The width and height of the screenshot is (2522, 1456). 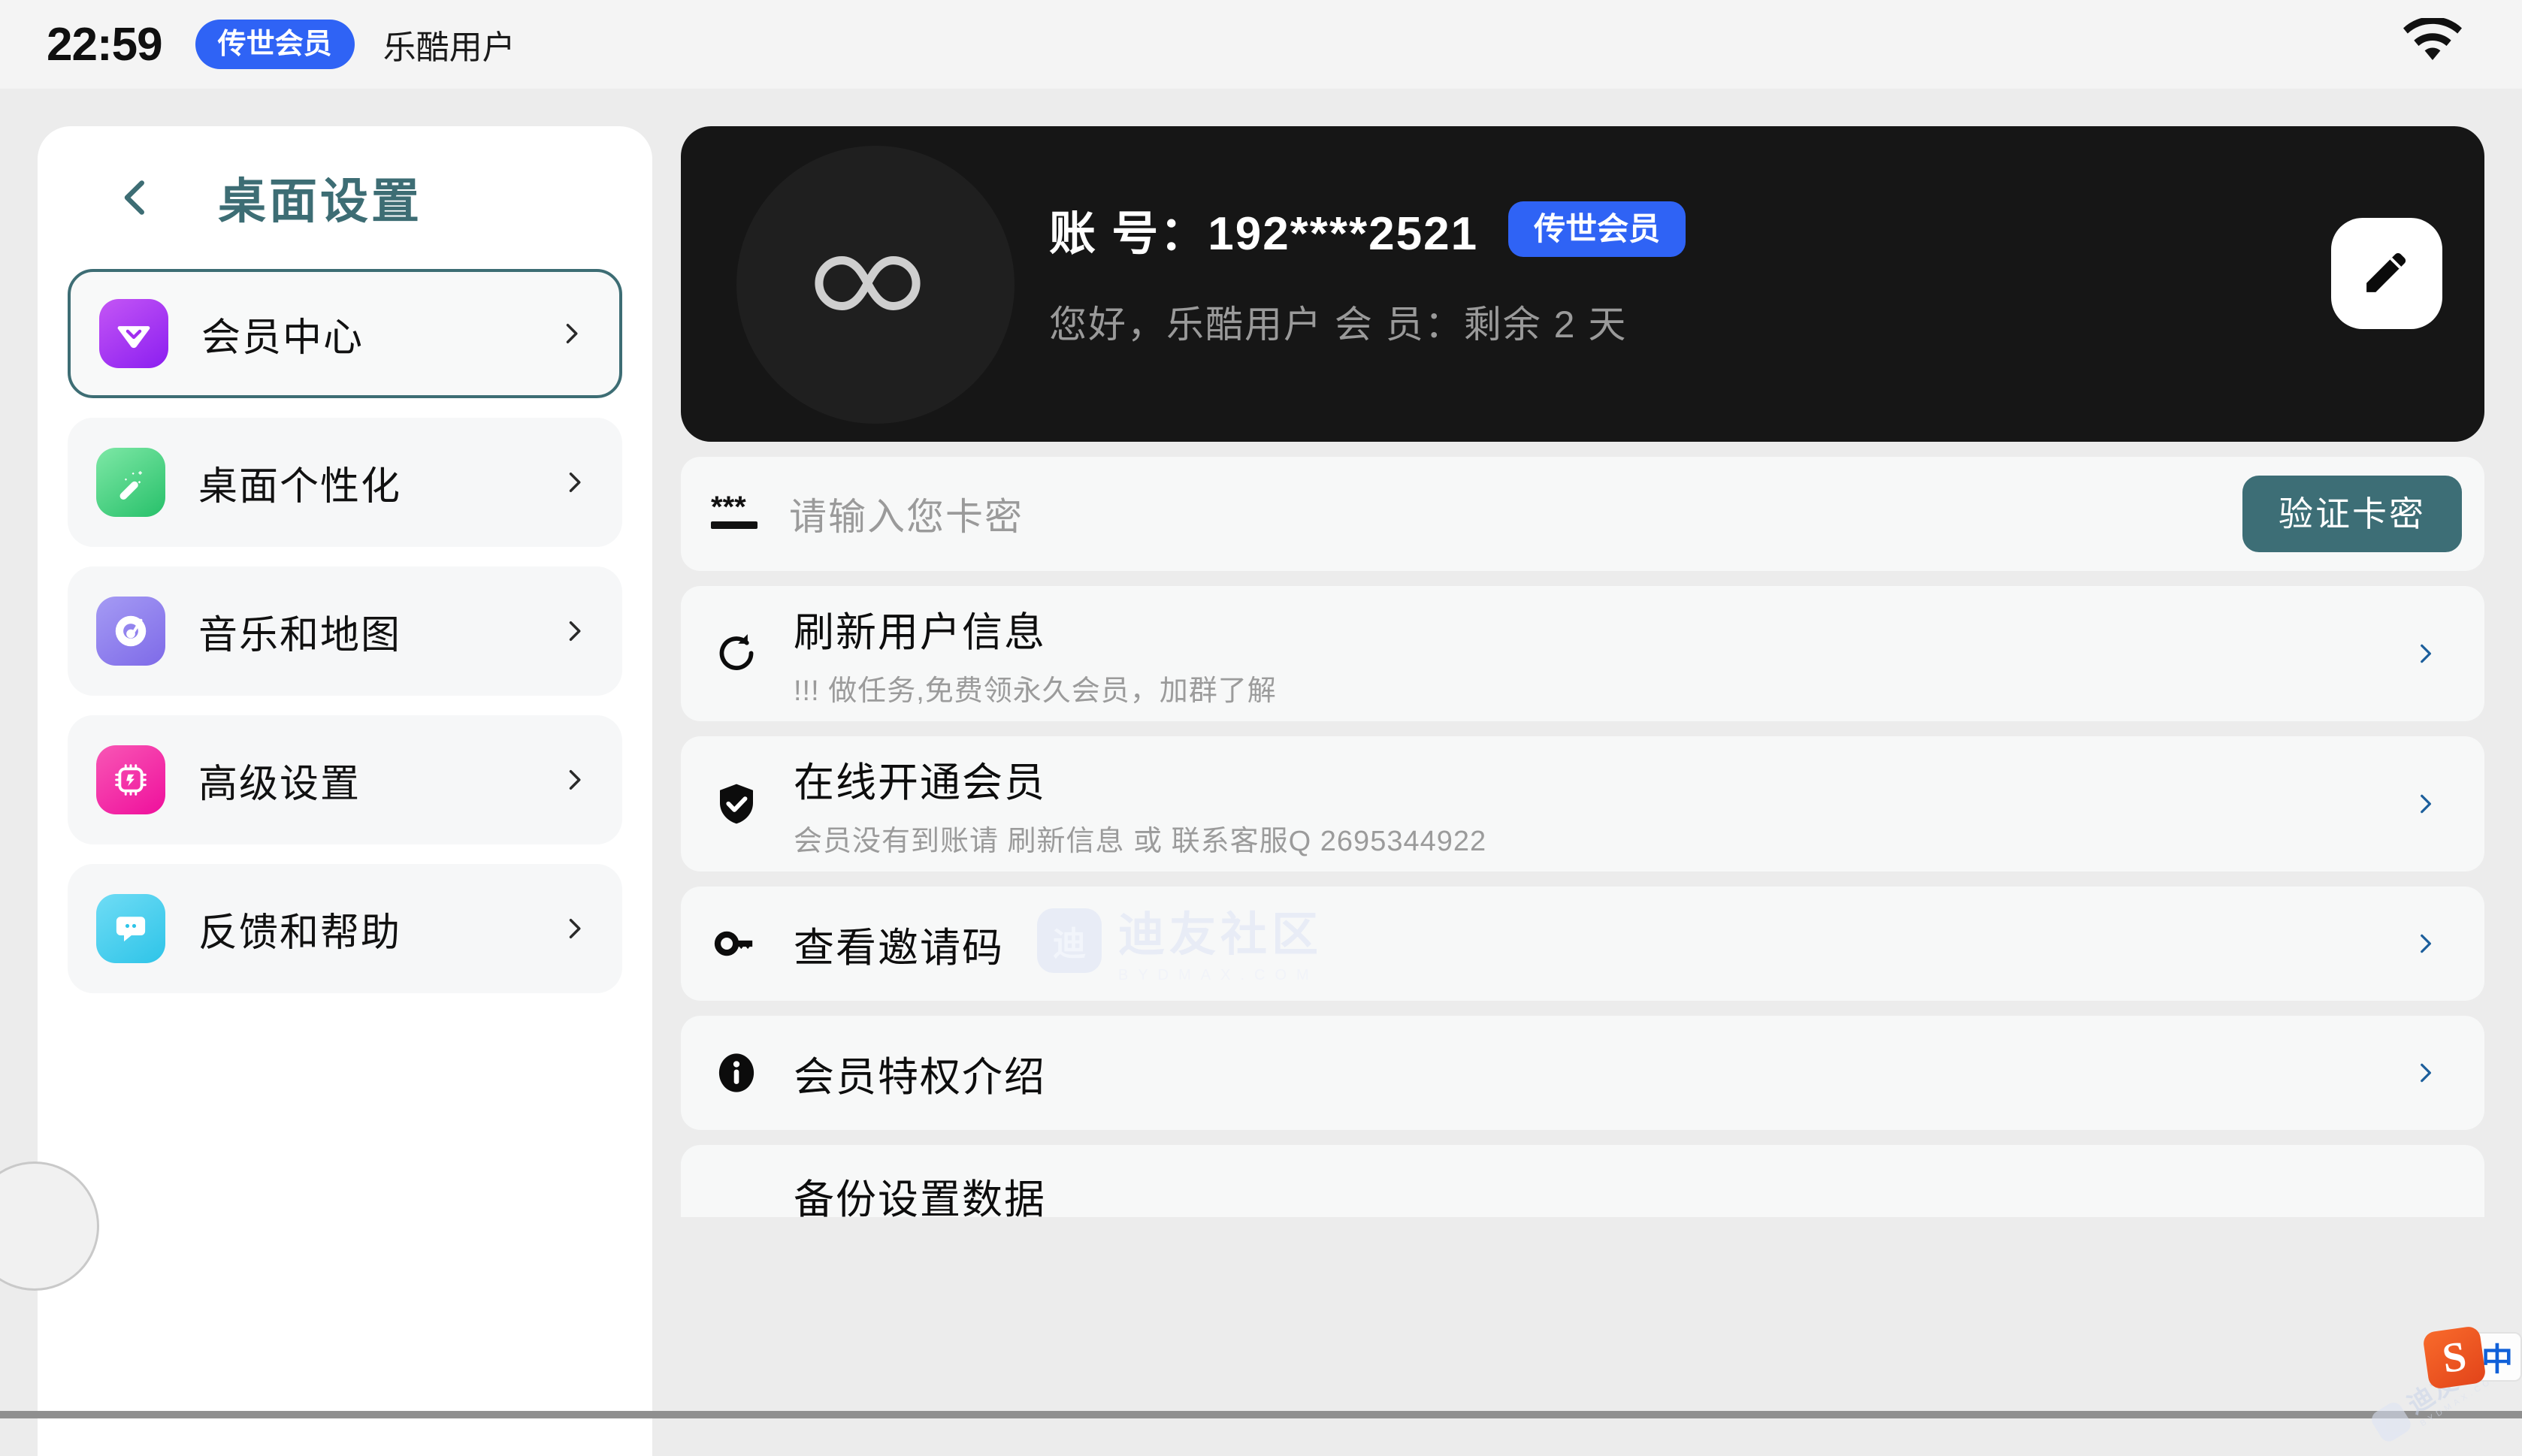 I want to click on vip-heart-icon, so click(x=133, y=333).